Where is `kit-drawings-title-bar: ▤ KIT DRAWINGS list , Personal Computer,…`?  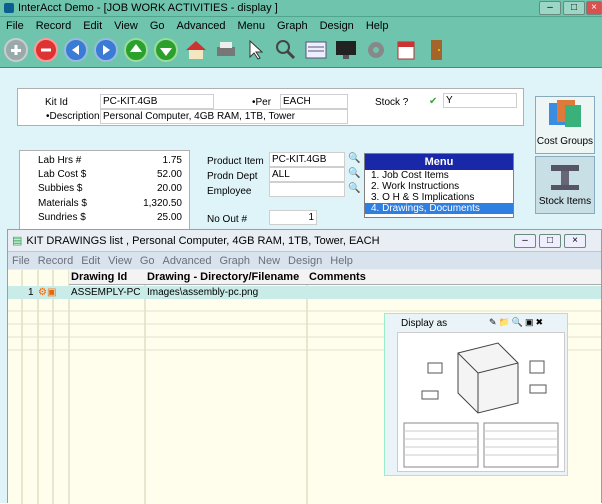 kit-drawings-title-bar: ▤ KIT DRAWINGS list , Personal Computer,… is located at coordinates (304, 241).